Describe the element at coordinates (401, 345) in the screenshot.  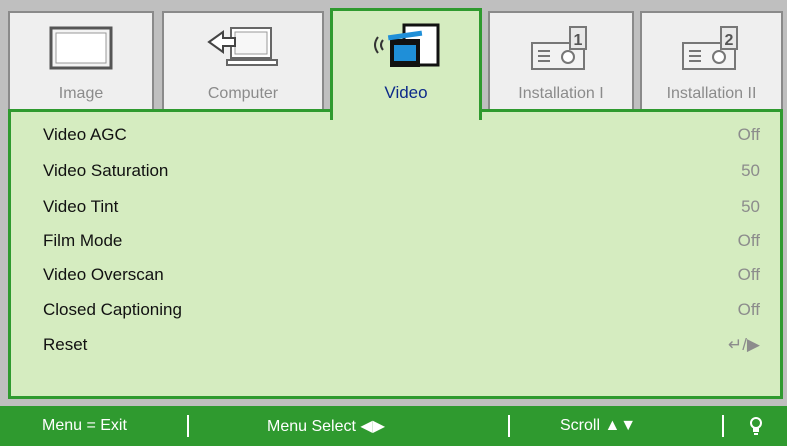
I see `setting-row-reset: Reset ↵/▶` at that location.